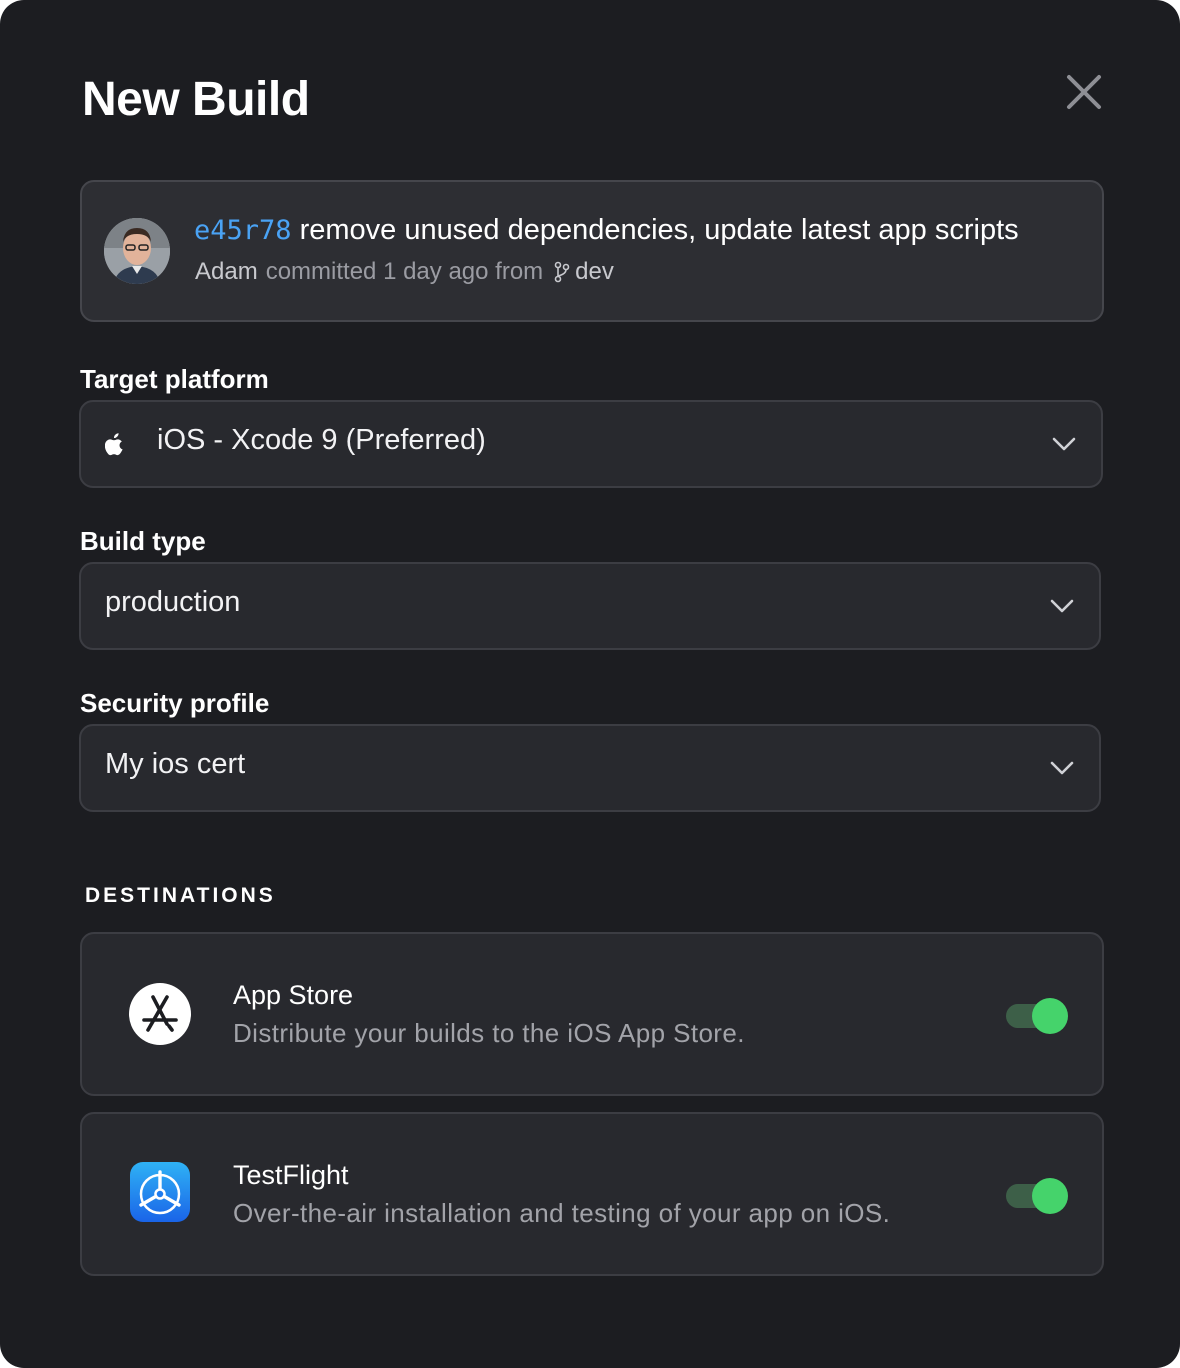  I want to click on testflight-toggle, so click(1037, 1196).